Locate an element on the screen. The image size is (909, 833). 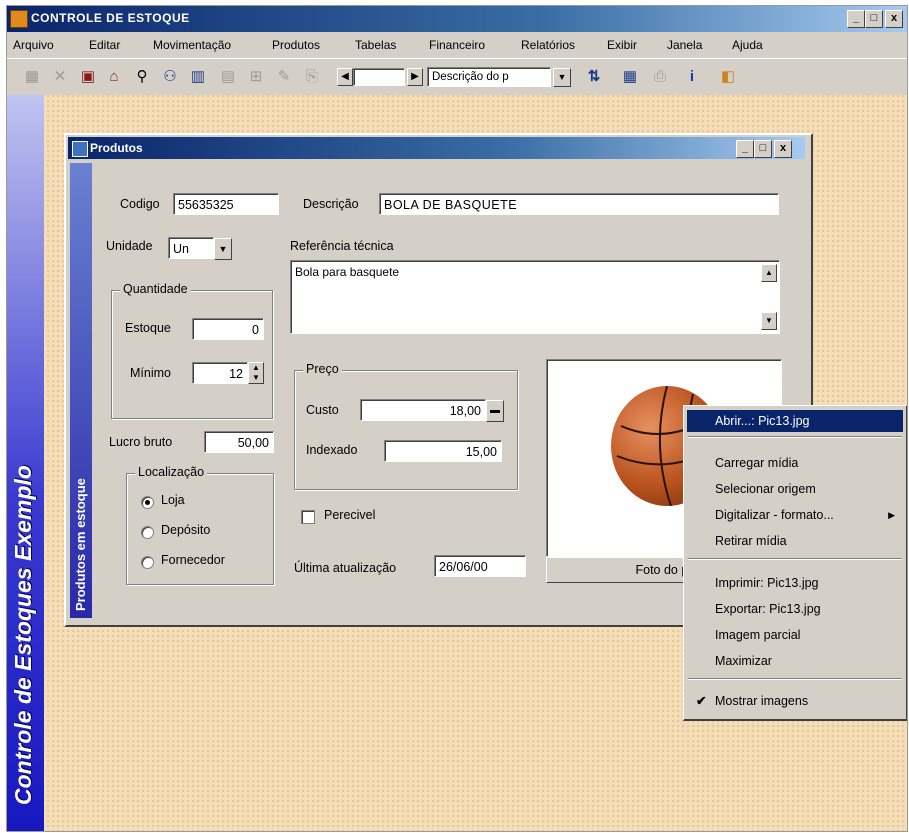
printer-icon: ⎙ is located at coordinates (660, 77).